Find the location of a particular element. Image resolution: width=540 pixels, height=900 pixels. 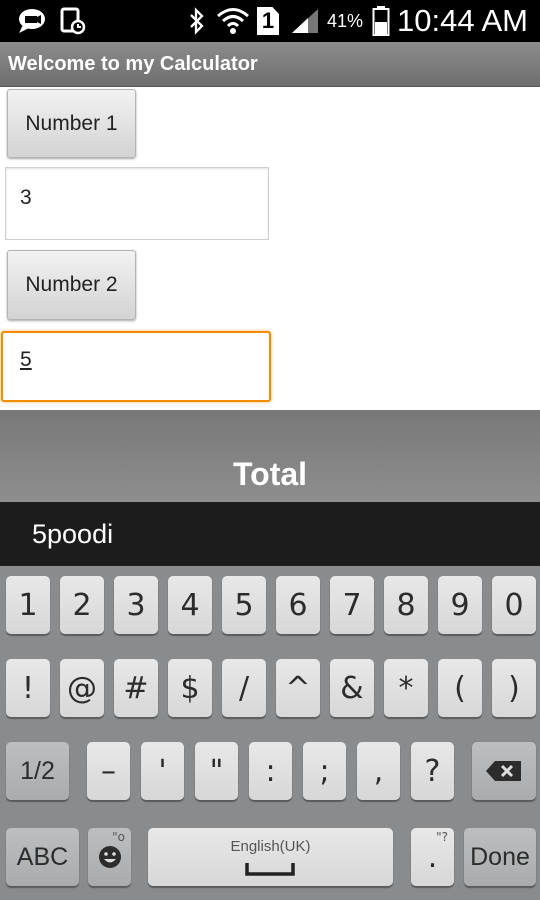

number1-value: 3 is located at coordinates (26, 197).